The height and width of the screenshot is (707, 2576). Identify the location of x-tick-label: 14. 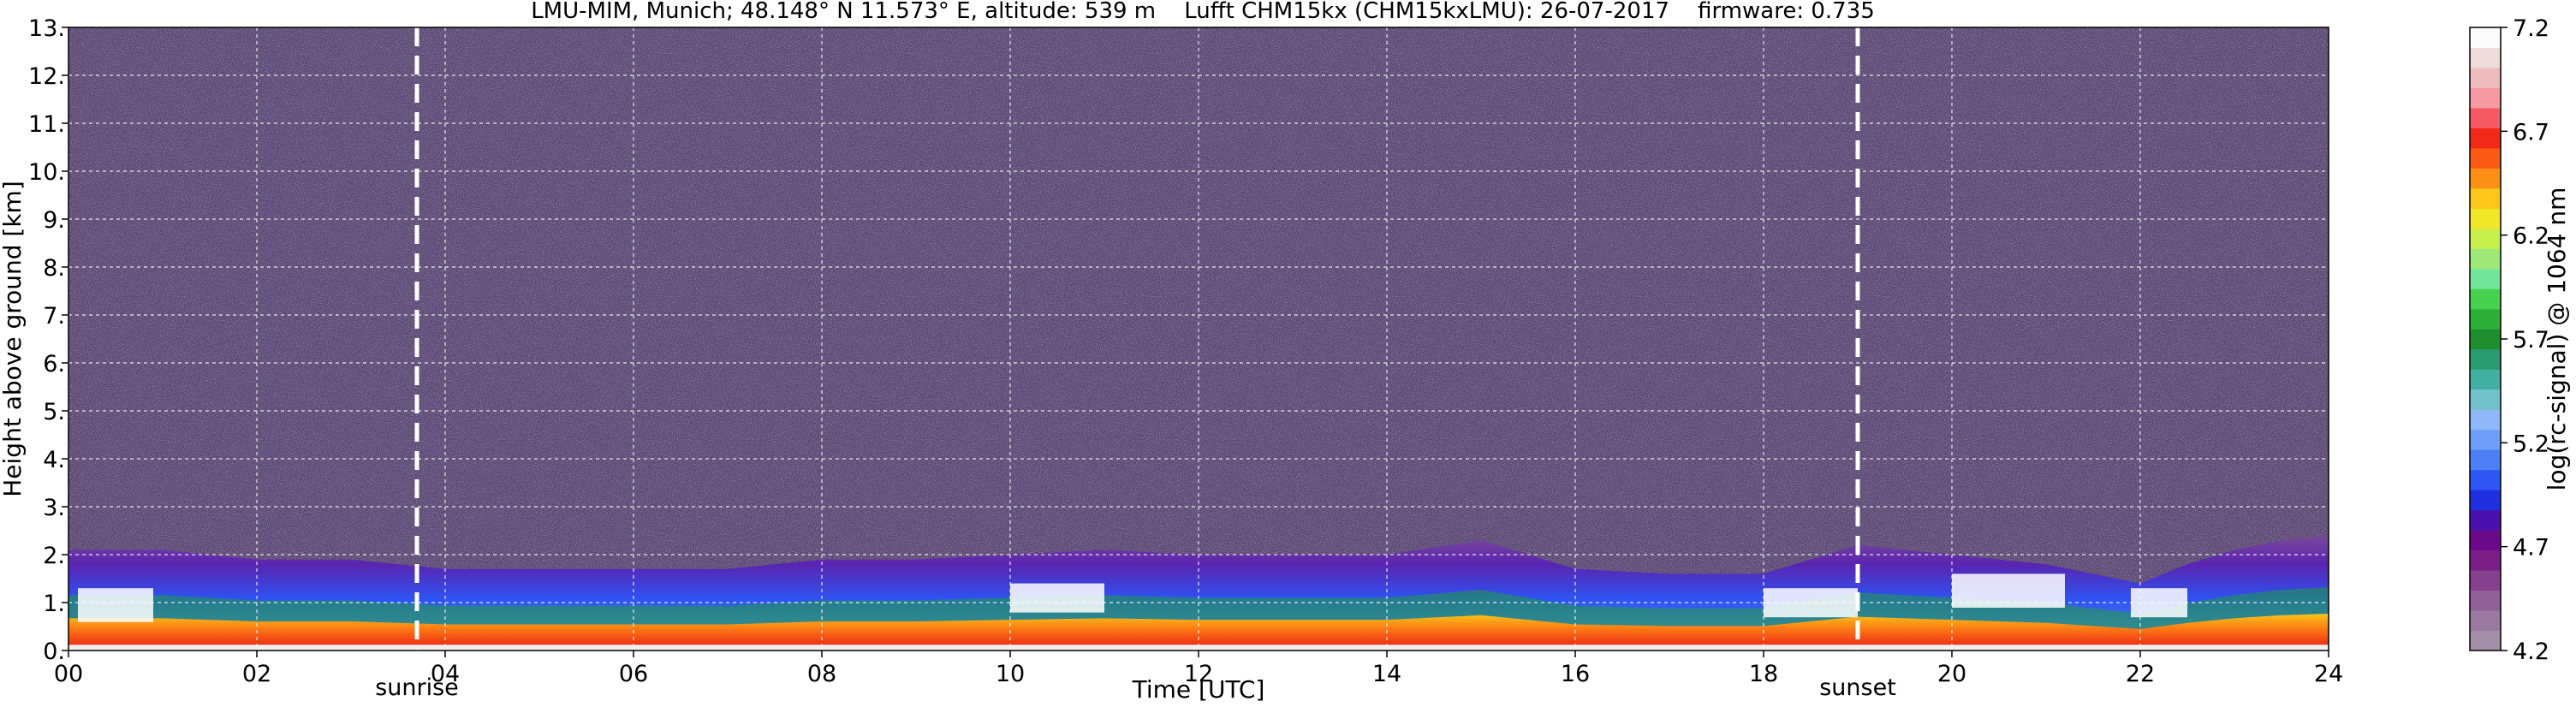
(1387, 674).